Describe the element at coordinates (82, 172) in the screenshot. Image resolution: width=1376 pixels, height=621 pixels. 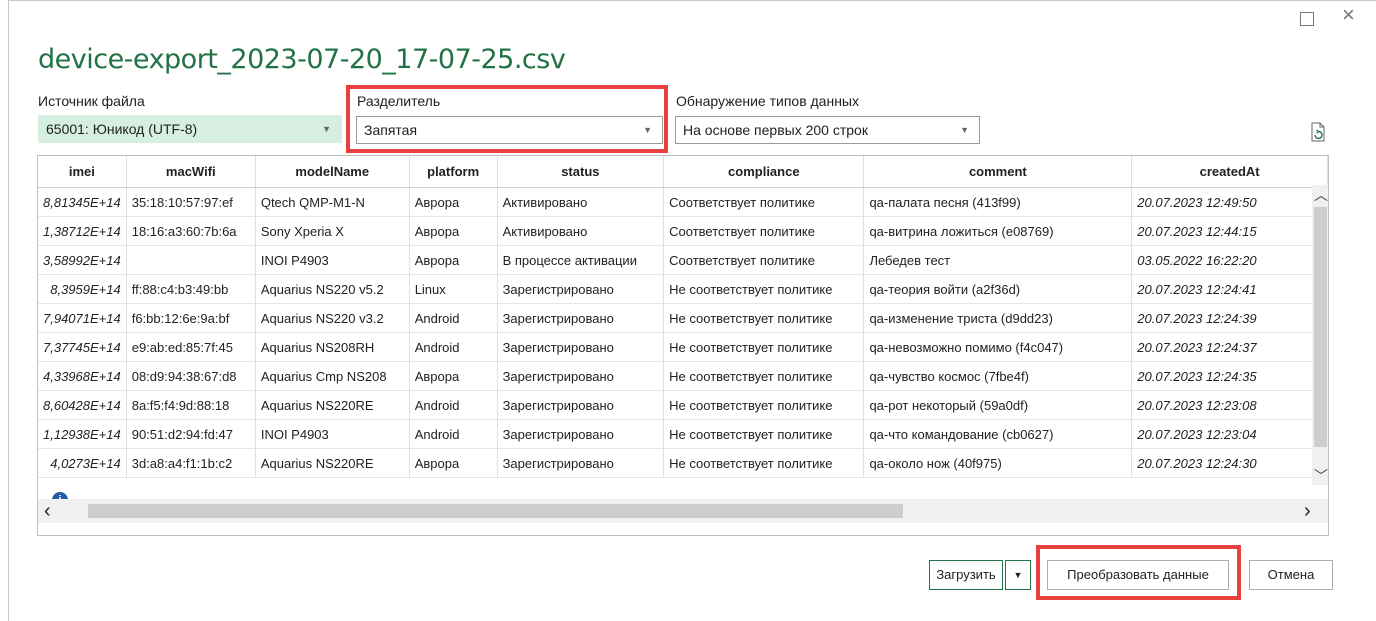
I see `column-header-imei: imei` at that location.